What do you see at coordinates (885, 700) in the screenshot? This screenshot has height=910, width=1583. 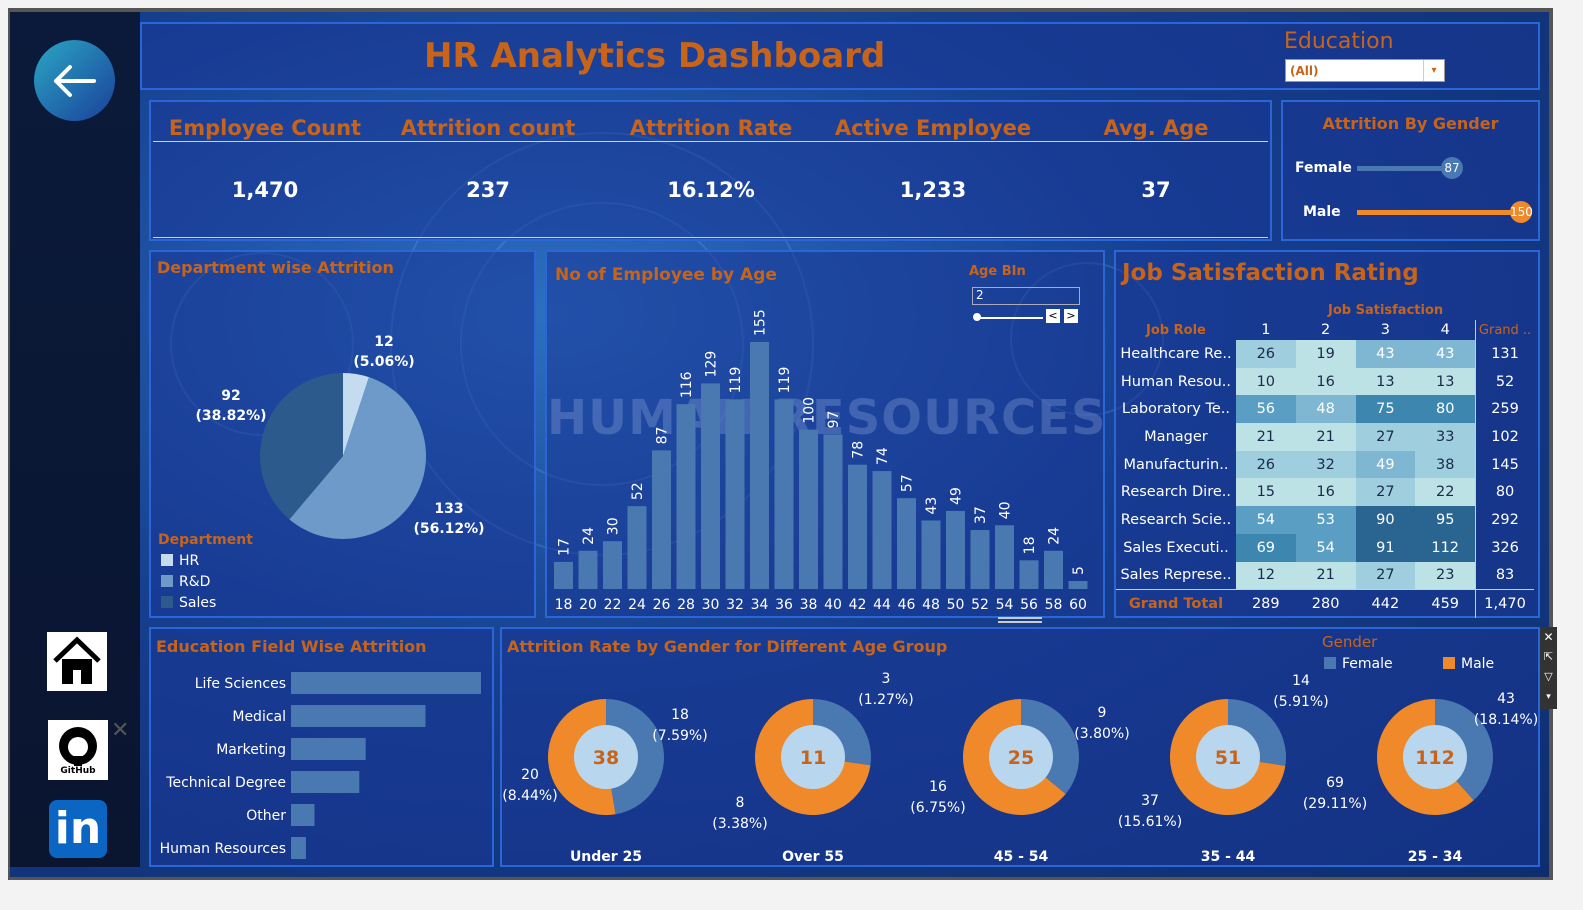 I see `donut-female-pct: (1.27%)` at bounding box center [885, 700].